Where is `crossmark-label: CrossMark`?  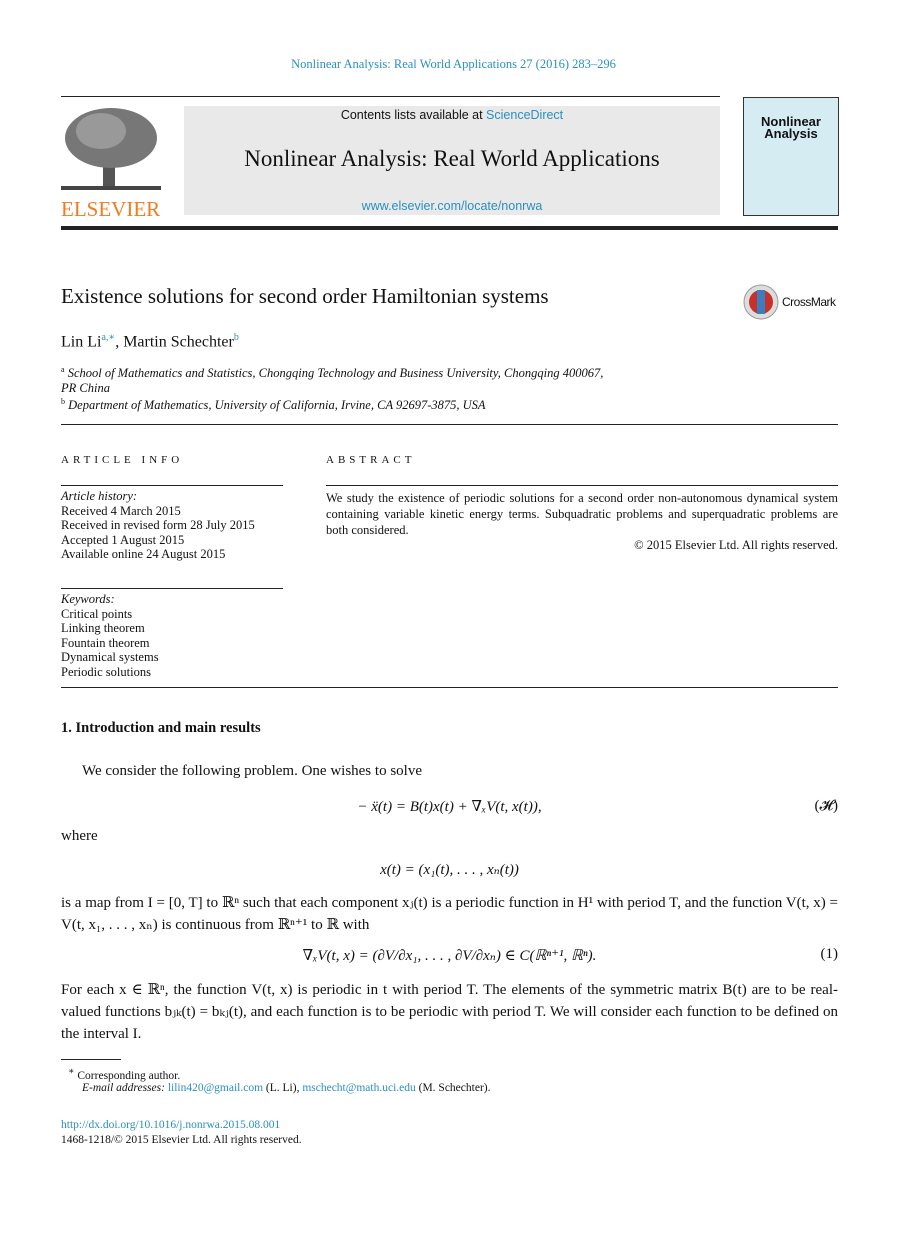
crossmark-label: CrossMark is located at coordinates (809, 302).